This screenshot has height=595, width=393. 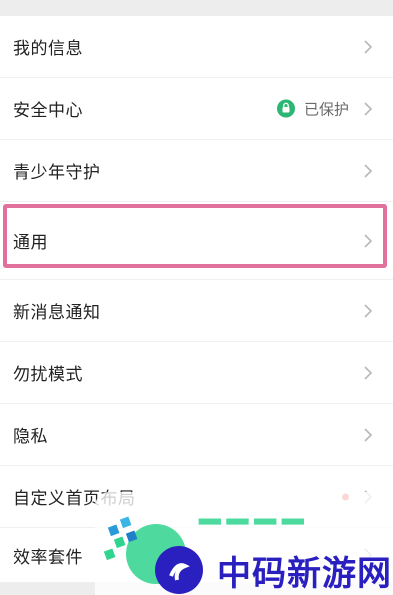 I want to click on settings-item-label: 隐私, so click(x=30, y=437).